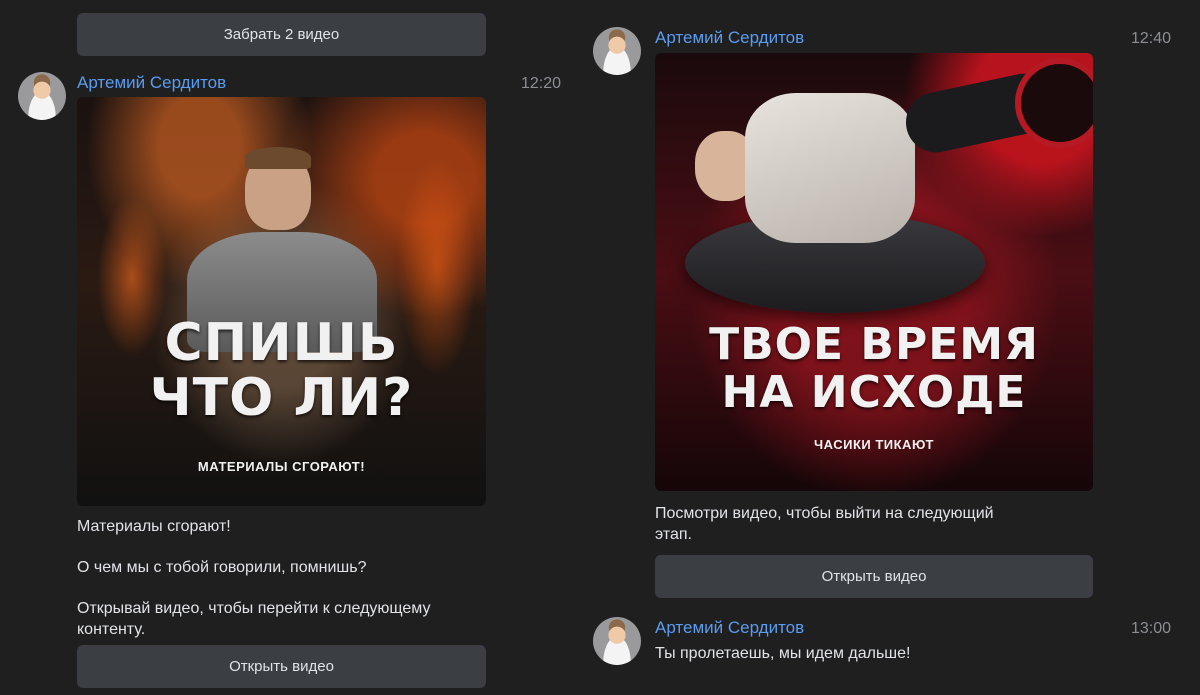  What do you see at coordinates (222, 567) in the screenshot?
I see `message-text-line: О чем мы с тобой говорили, помнишь?` at bounding box center [222, 567].